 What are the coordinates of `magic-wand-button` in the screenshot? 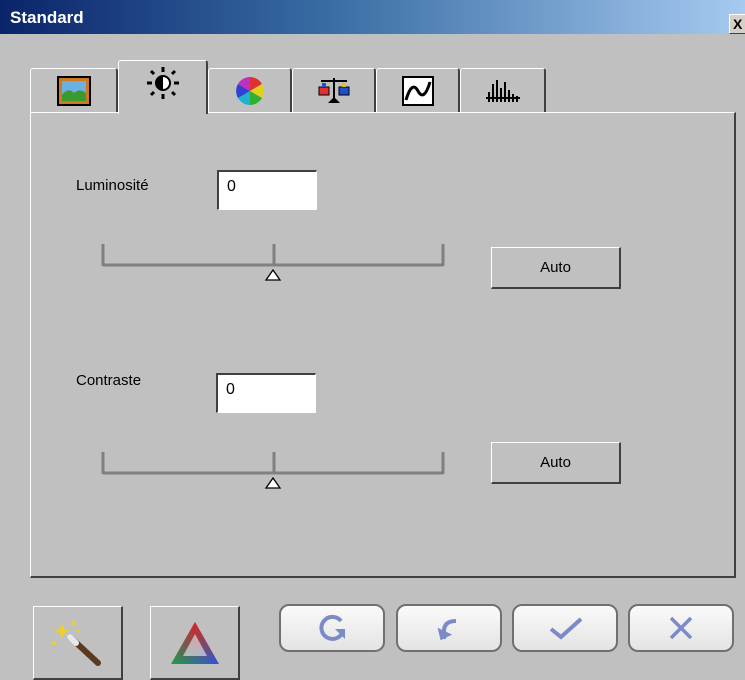 It's located at (78, 643).